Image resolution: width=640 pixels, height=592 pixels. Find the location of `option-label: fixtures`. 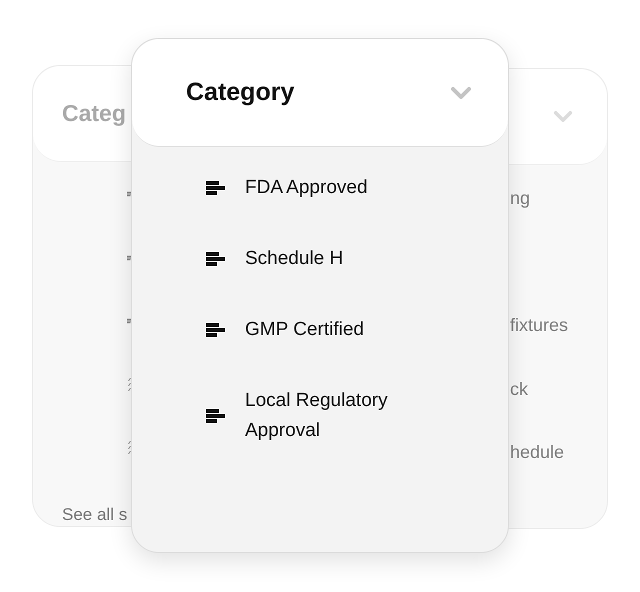

option-label: fixtures is located at coordinates (539, 325).